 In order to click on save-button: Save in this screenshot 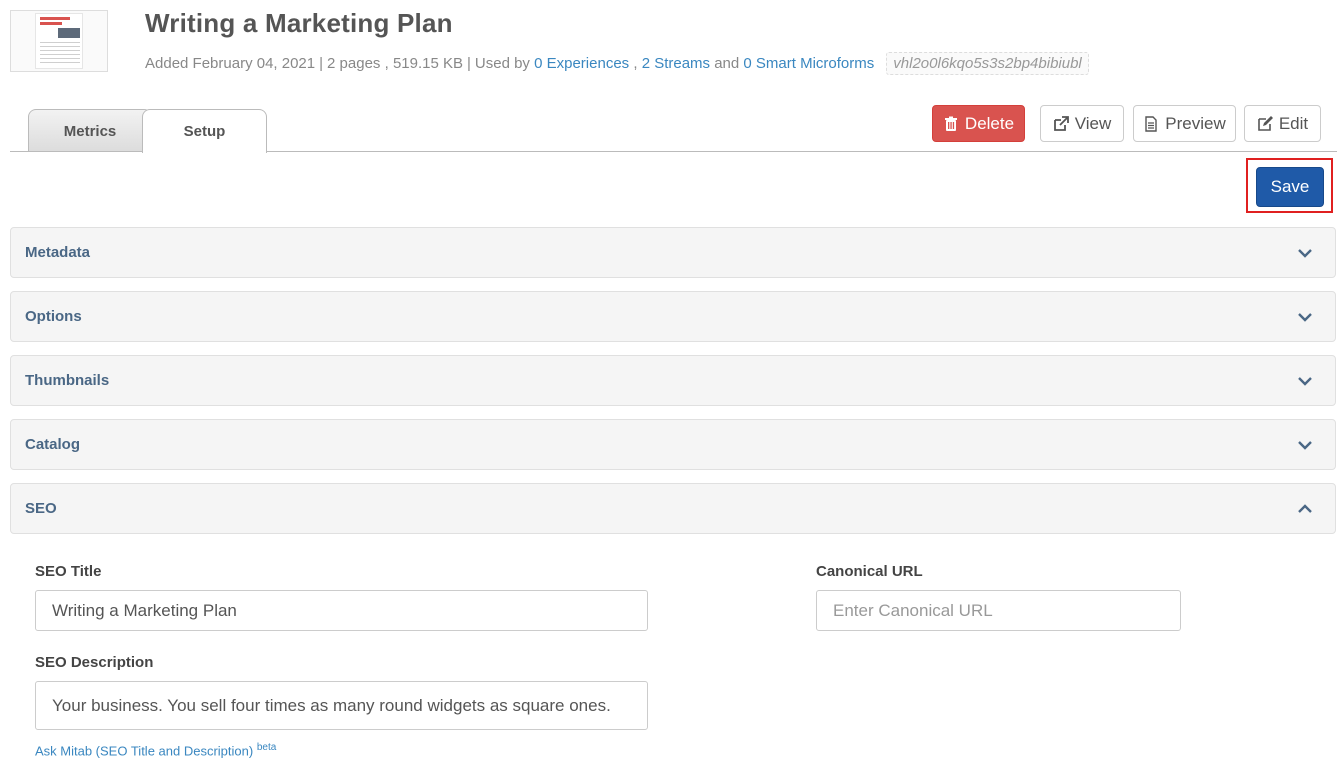, I will do `click(1290, 187)`.